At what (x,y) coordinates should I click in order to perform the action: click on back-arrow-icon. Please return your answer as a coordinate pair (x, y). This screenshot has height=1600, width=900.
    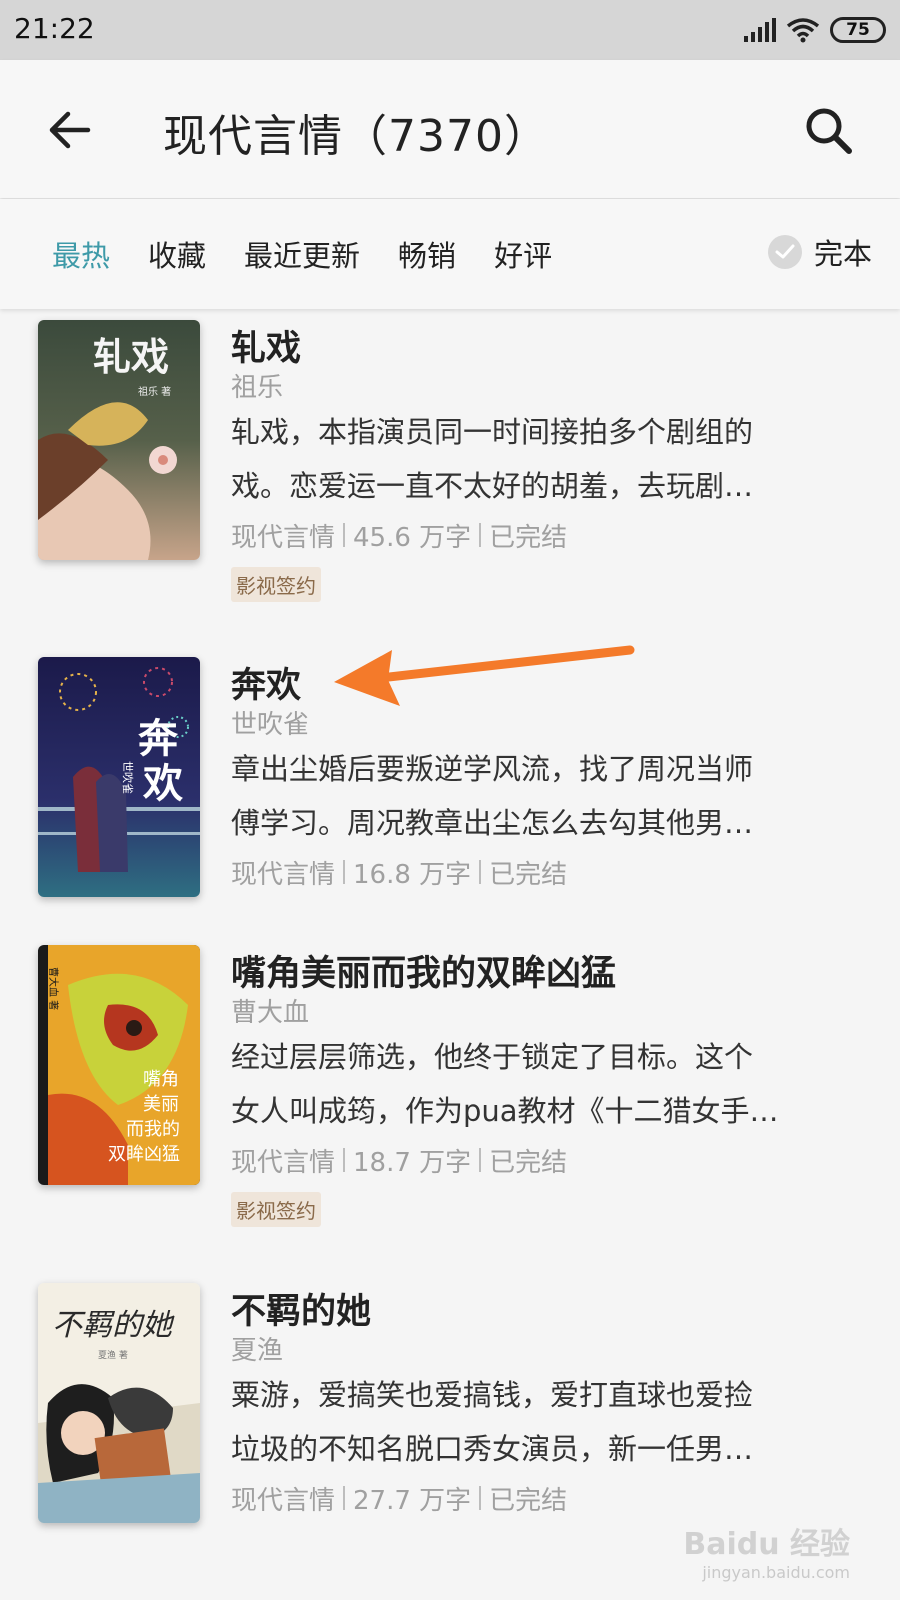
    Looking at the image, I should click on (70, 130).